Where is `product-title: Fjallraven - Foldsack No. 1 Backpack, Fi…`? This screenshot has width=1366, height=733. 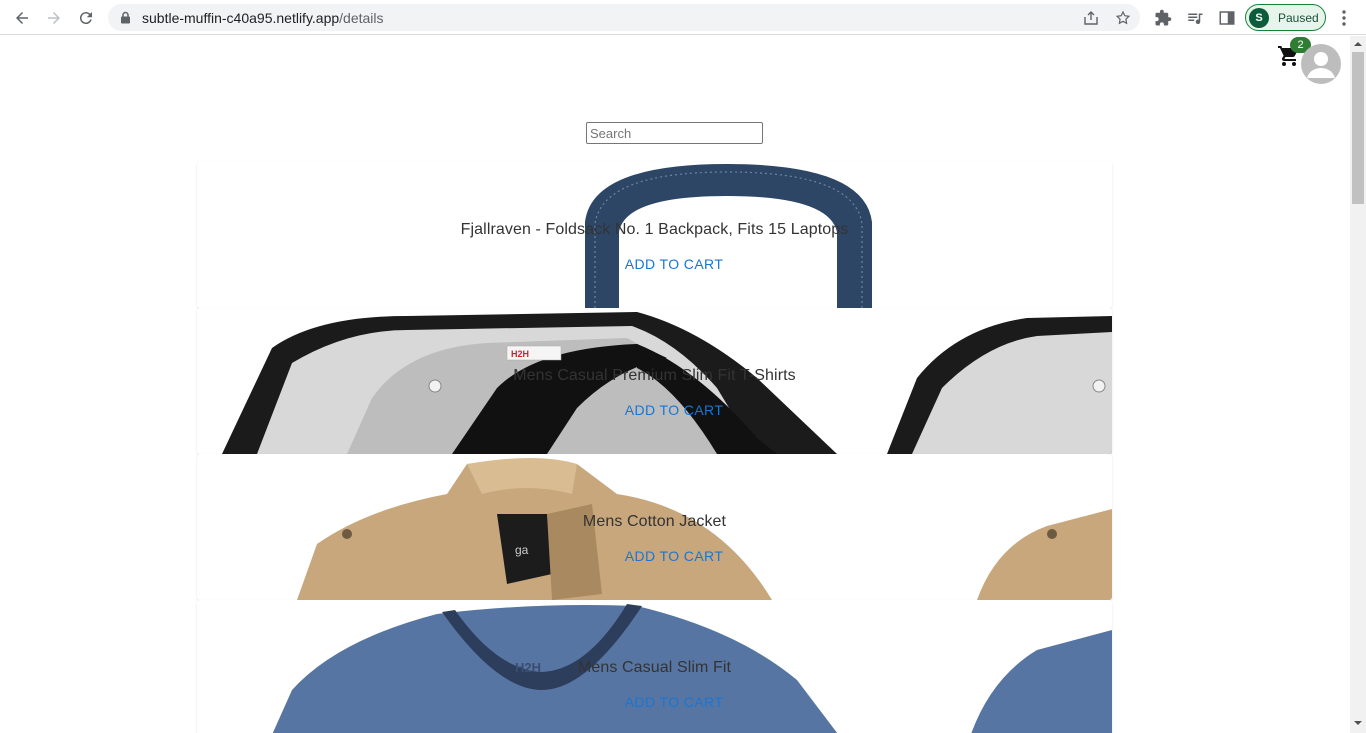
product-title: Fjallraven - Foldsack No. 1 Backpack, Fi… is located at coordinates (654, 229).